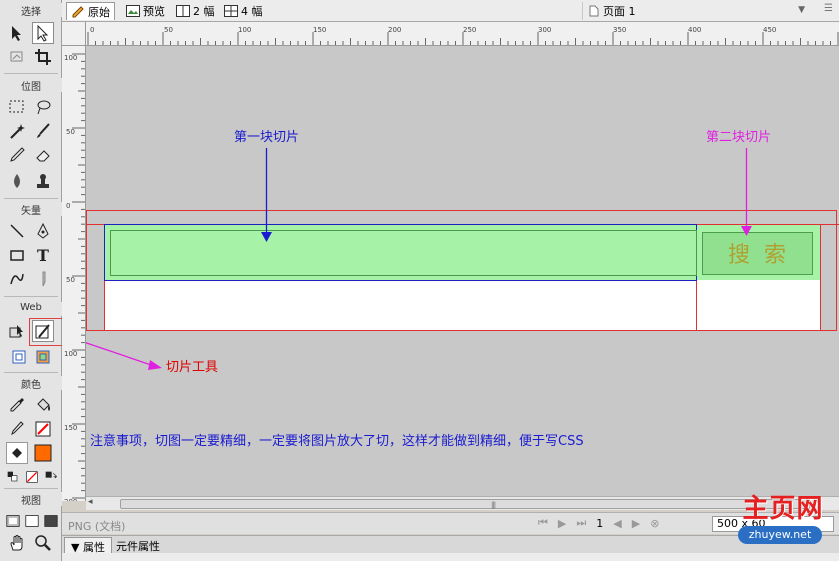  Describe the element at coordinates (43, 107) in the screenshot. I see `lasso-icon` at that location.